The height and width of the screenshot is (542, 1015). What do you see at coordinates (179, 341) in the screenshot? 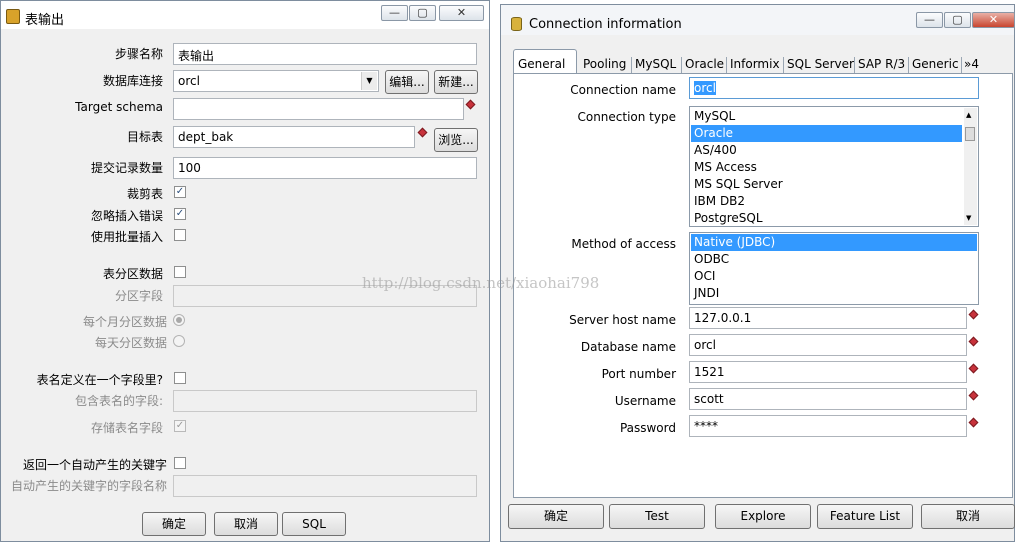
I see `partition-daily-radio` at bounding box center [179, 341].